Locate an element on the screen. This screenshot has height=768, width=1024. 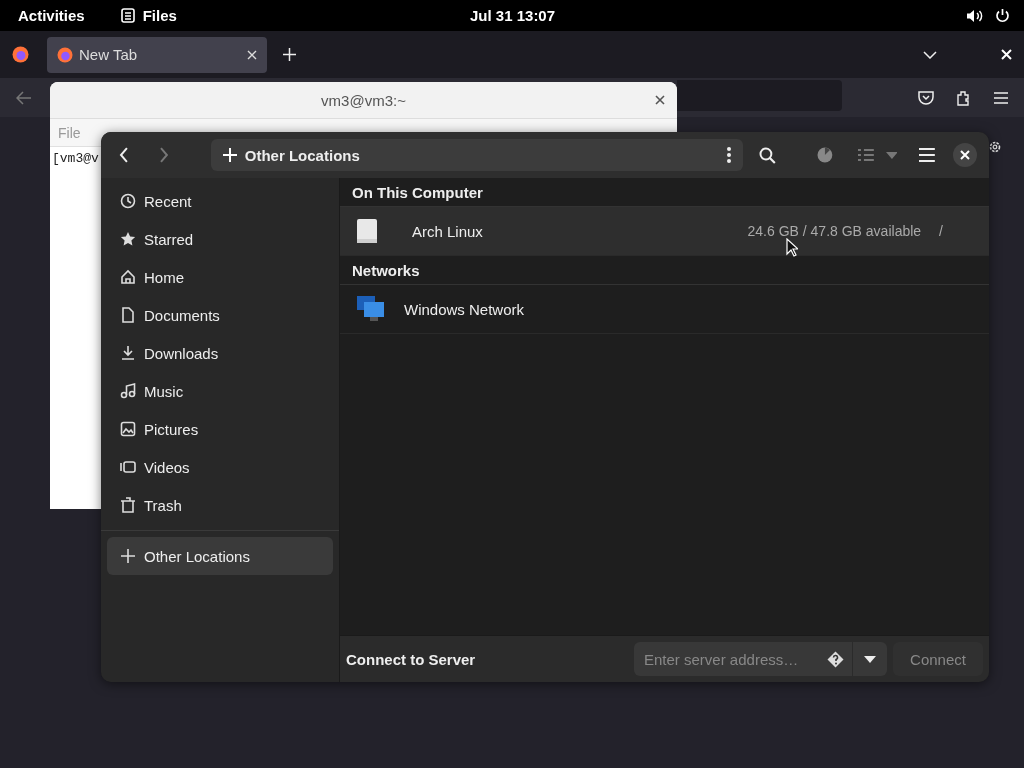
help-icon is located at coordinates (835, 659).